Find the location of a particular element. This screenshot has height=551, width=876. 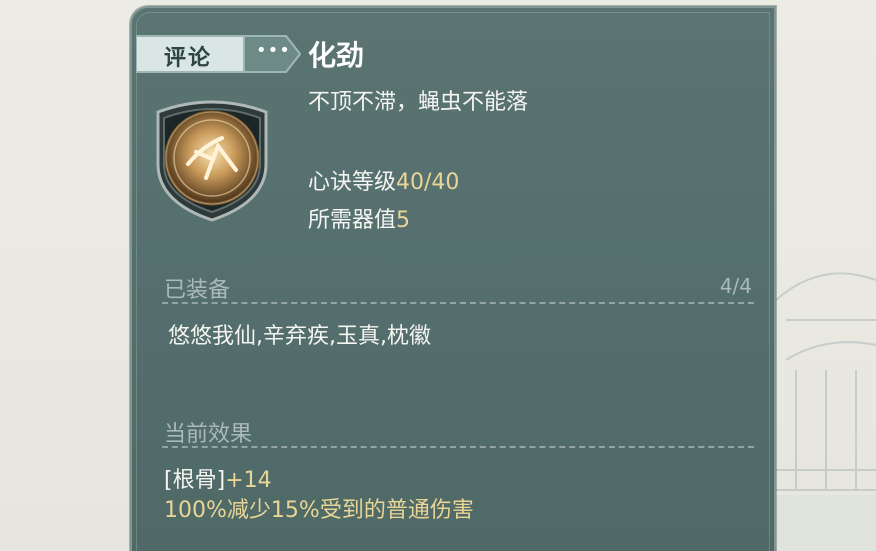

effect-mid-text: 减少 is located at coordinates (248, 510).